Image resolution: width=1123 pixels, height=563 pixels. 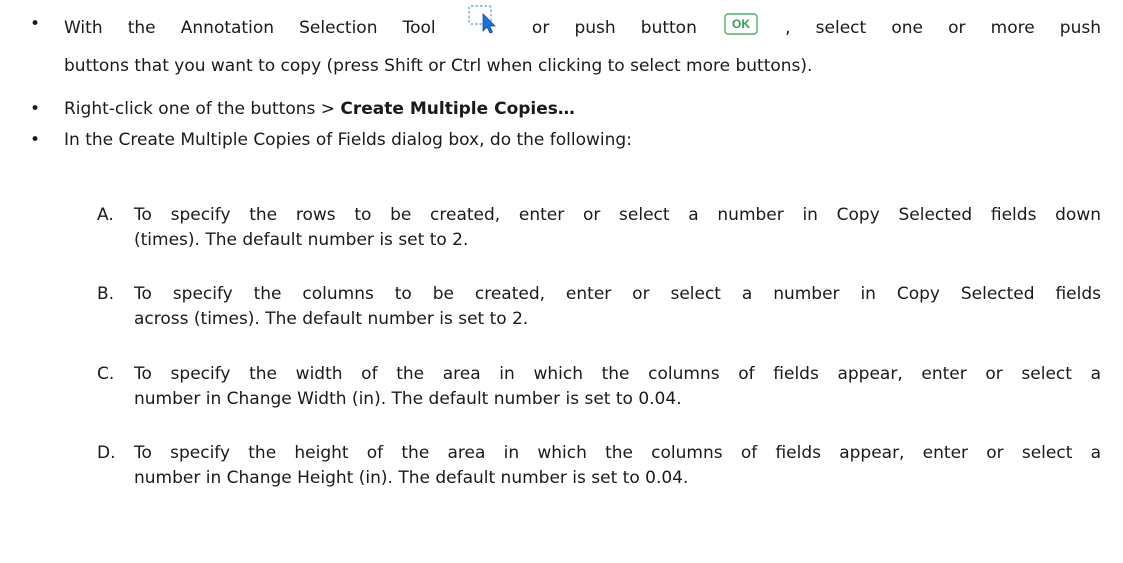 What do you see at coordinates (943, 28) in the screenshot?
I see `bullet-1-text-after: , select one or more push` at bounding box center [943, 28].